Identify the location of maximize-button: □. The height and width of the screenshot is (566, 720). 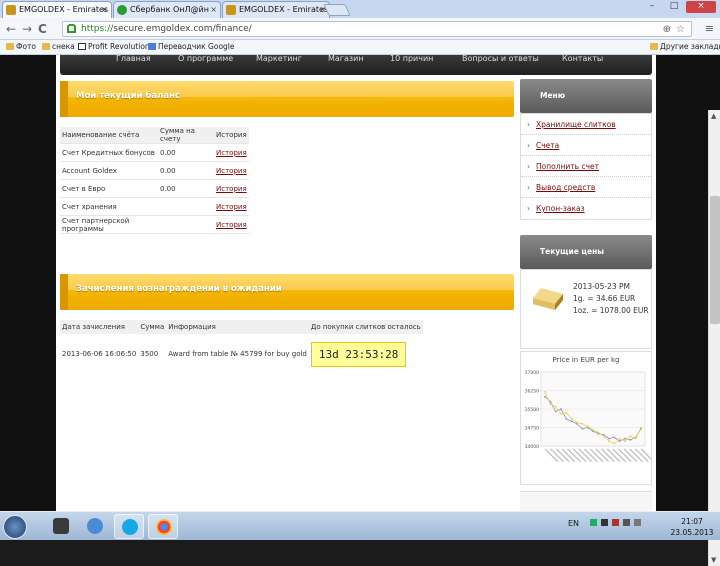
(674, 7).